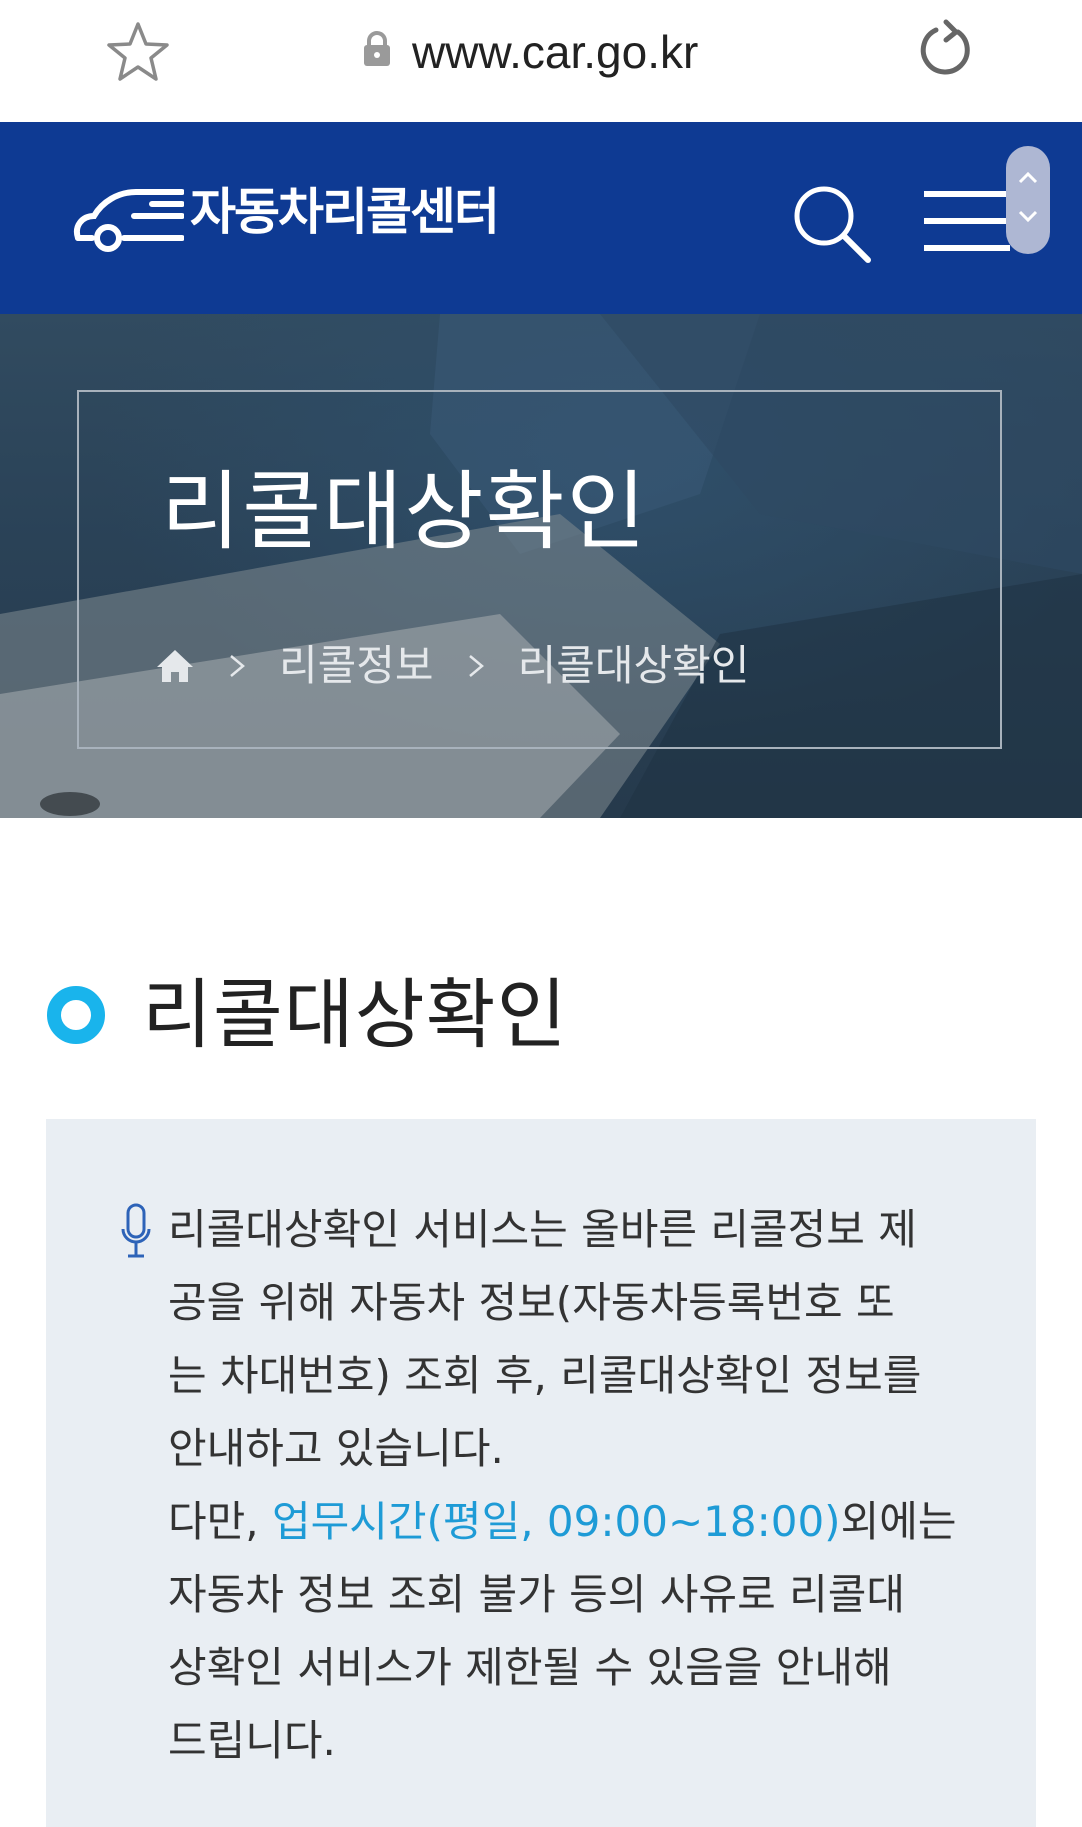 This screenshot has width=1082, height=1827. I want to click on car-logo-icon, so click(129, 220).